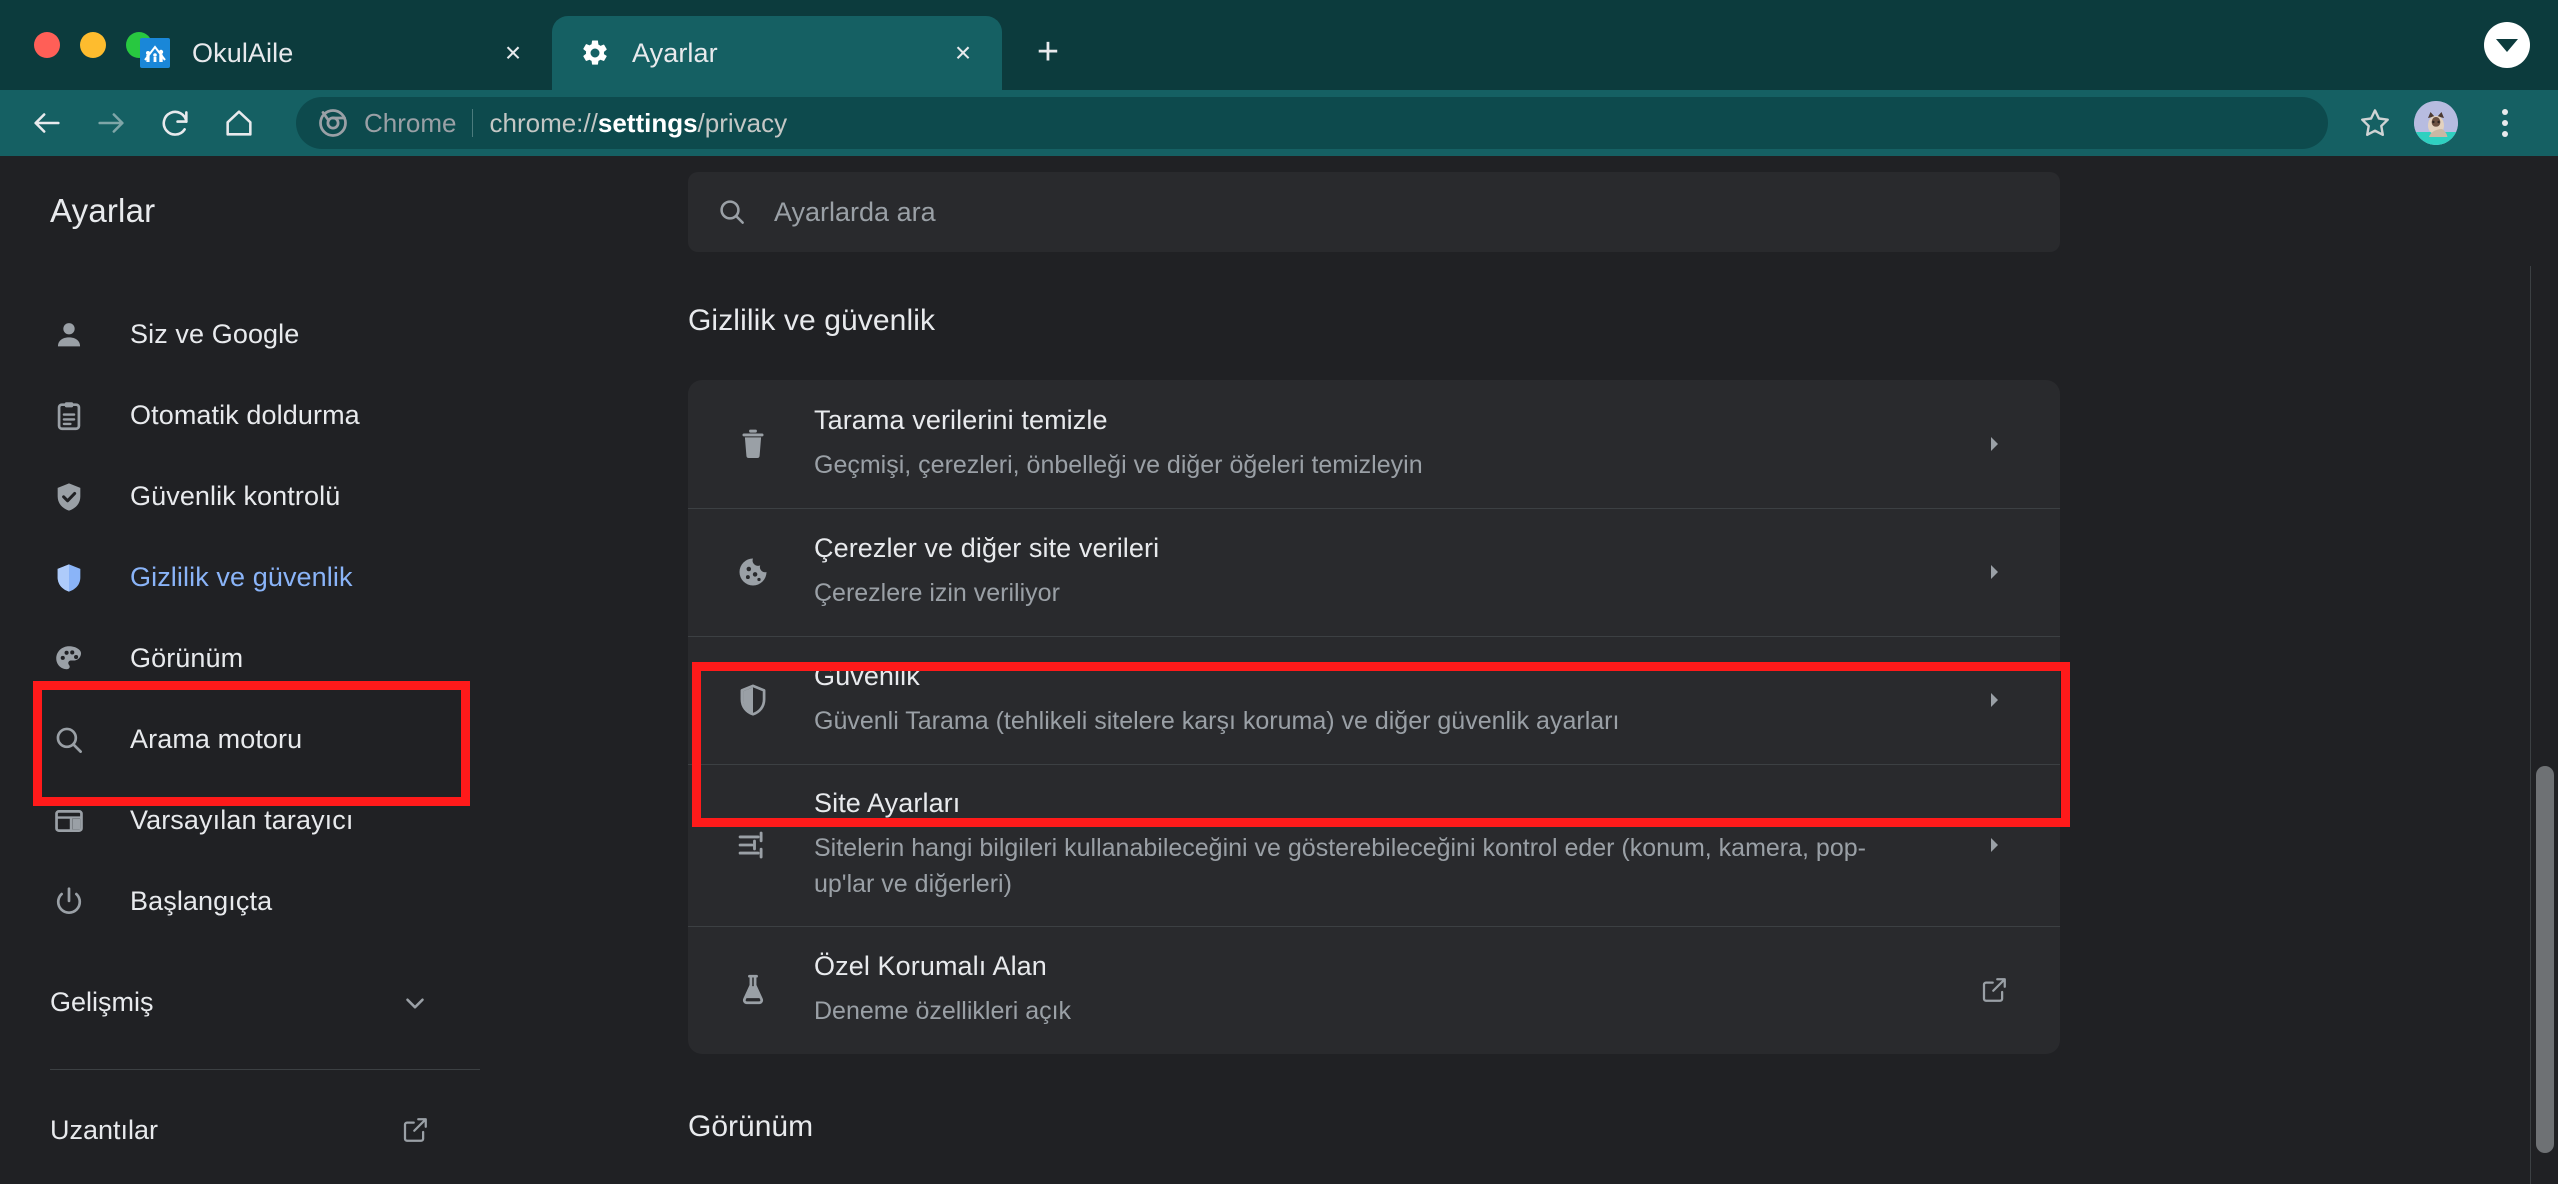 The height and width of the screenshot is (1184, 2558). I want to click on browser-toolbar: Chrome chrome://settings/privacy, so click(1279, 123).